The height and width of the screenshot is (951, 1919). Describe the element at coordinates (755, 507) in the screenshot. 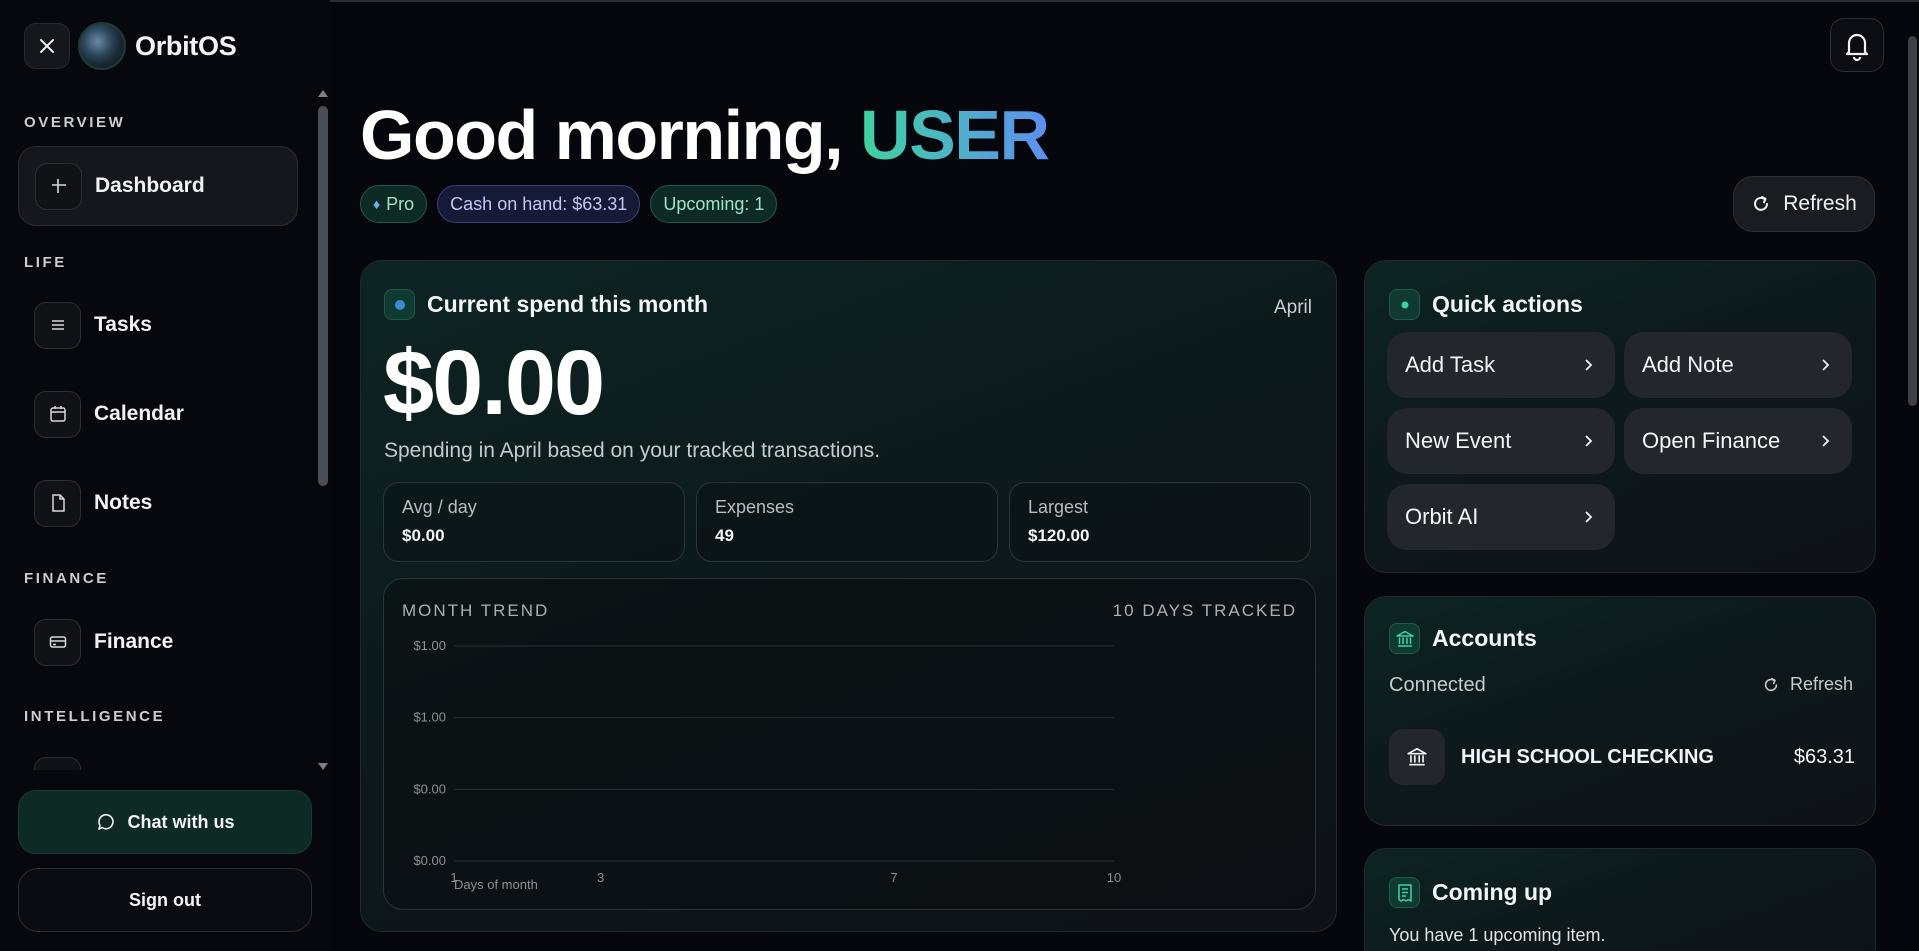

I see `stat-label: Expenses` at that location.